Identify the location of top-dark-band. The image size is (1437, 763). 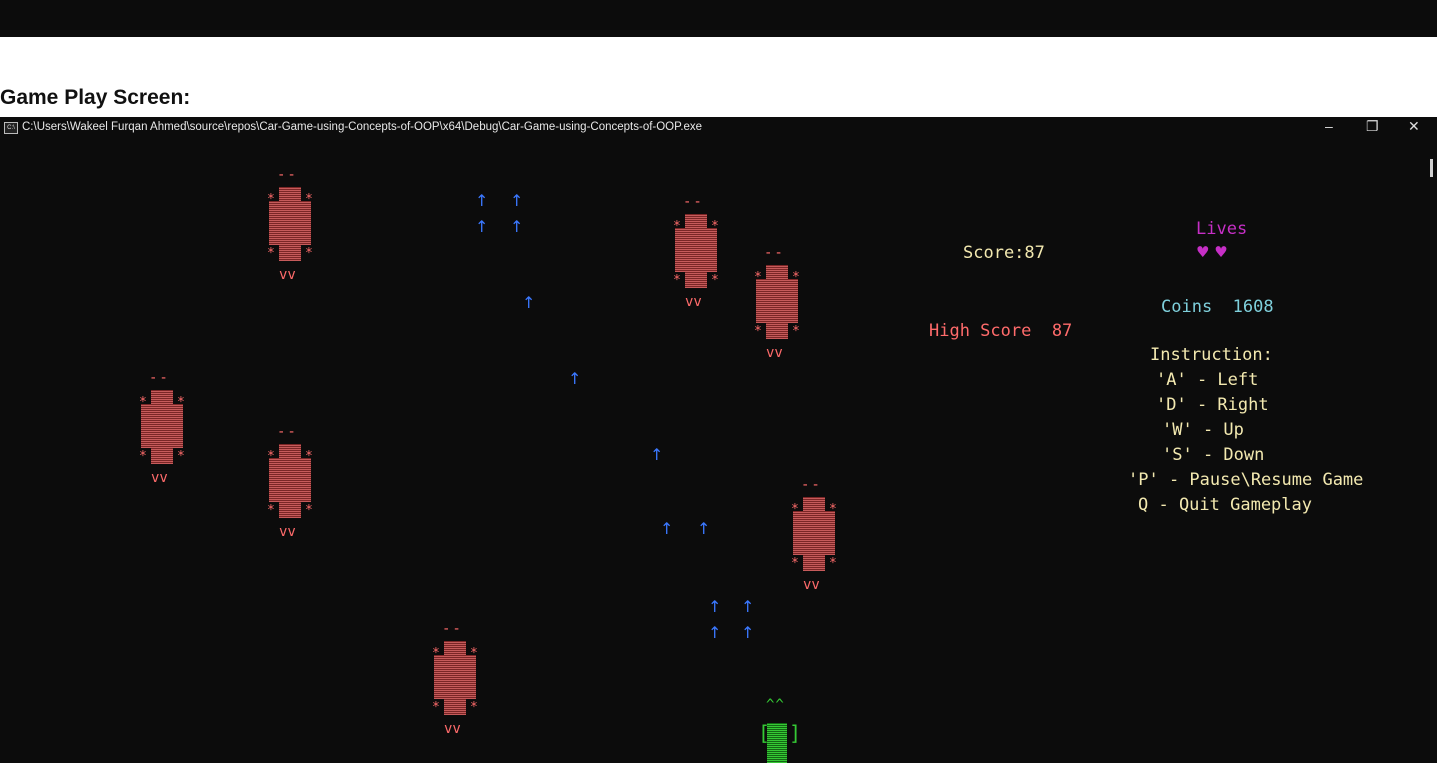
(718, 18).